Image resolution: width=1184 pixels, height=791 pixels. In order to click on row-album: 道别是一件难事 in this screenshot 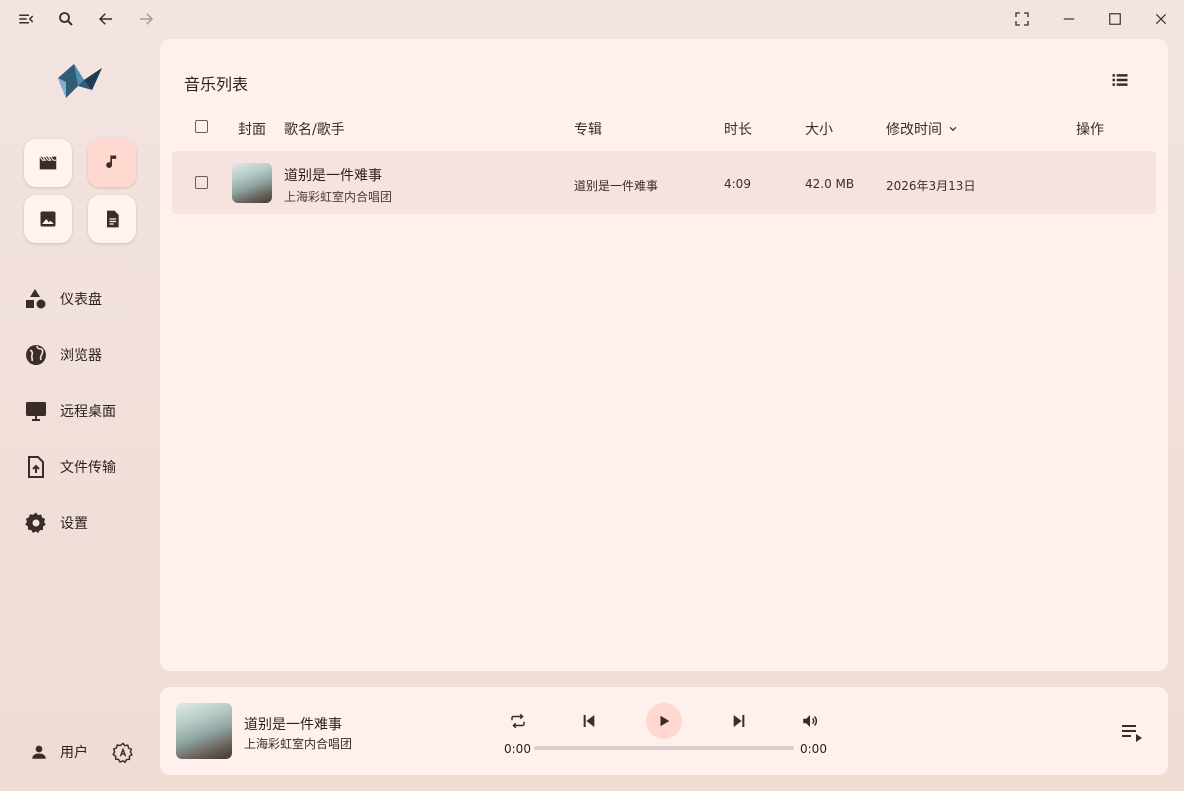, I will do `click(616, 186)`.